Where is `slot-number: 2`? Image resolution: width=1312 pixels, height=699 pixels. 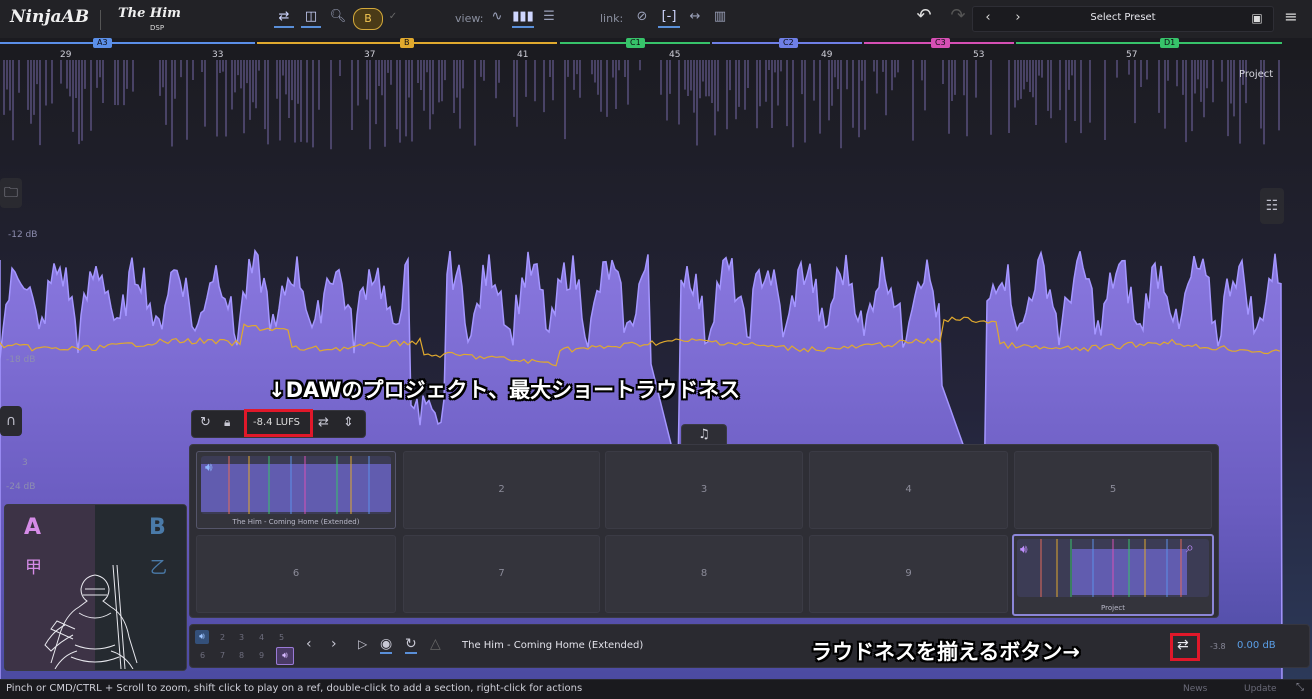 slot-number: 2 is located at coordinates (501, 489).